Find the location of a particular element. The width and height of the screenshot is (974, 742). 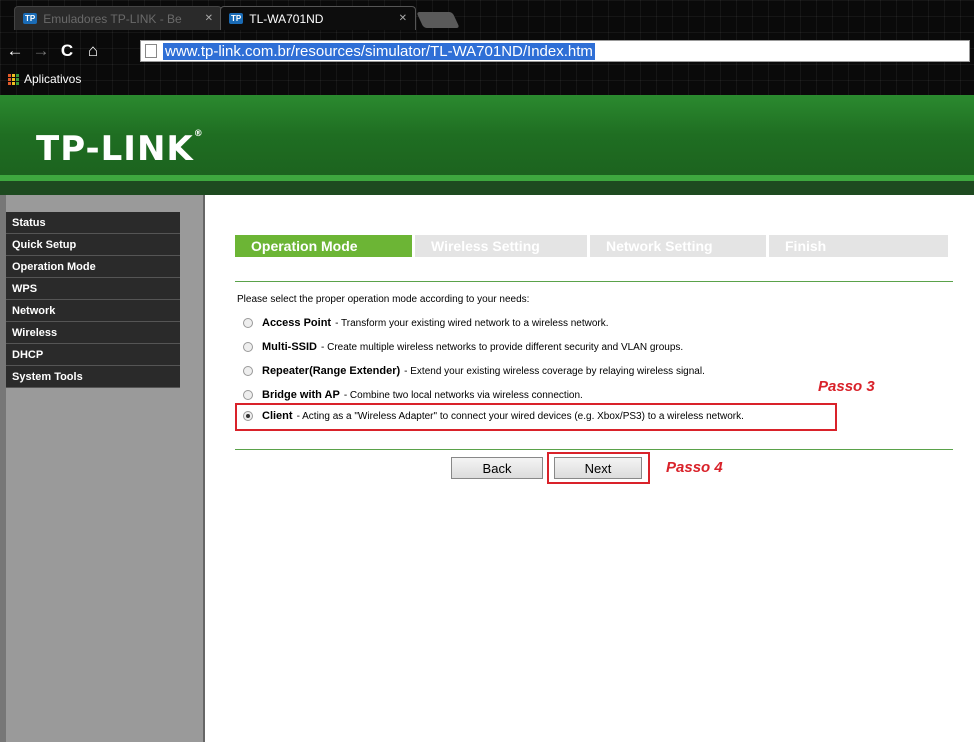

page-icon is located at coordinates (151, 51).